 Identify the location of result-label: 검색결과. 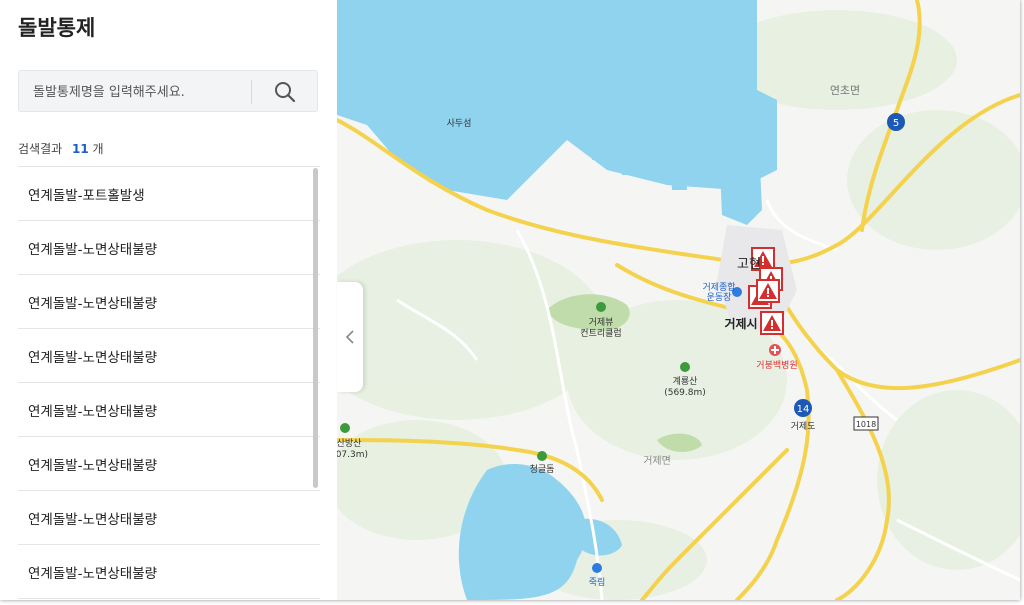
(40, 149).